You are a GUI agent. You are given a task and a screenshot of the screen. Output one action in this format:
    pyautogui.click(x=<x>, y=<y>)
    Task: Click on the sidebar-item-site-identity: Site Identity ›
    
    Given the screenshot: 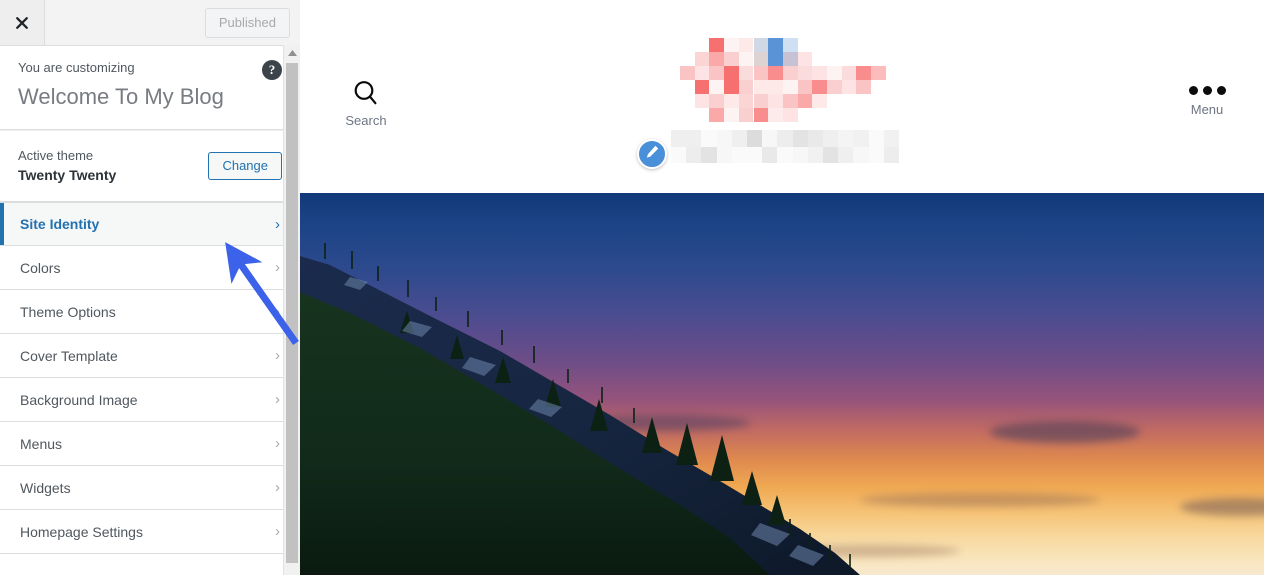 What is the action you would take?
    pyautogui.click(x=150, y=224)
    